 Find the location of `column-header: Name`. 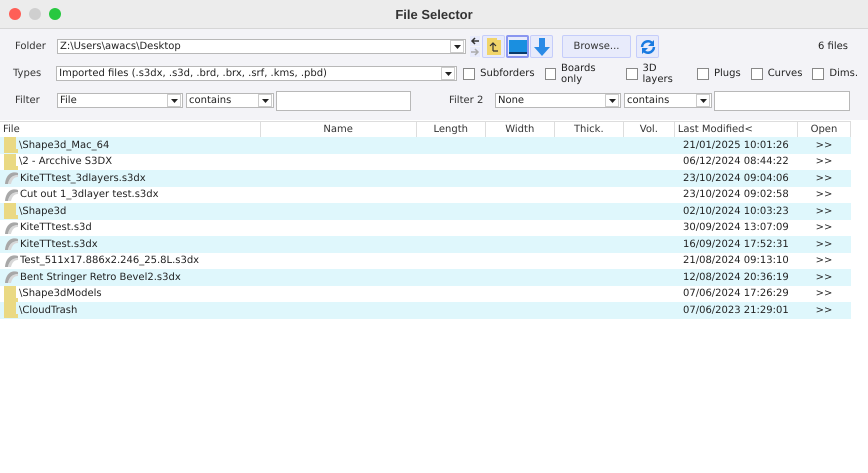

column-header: Name is located at coordinates (338, 129).